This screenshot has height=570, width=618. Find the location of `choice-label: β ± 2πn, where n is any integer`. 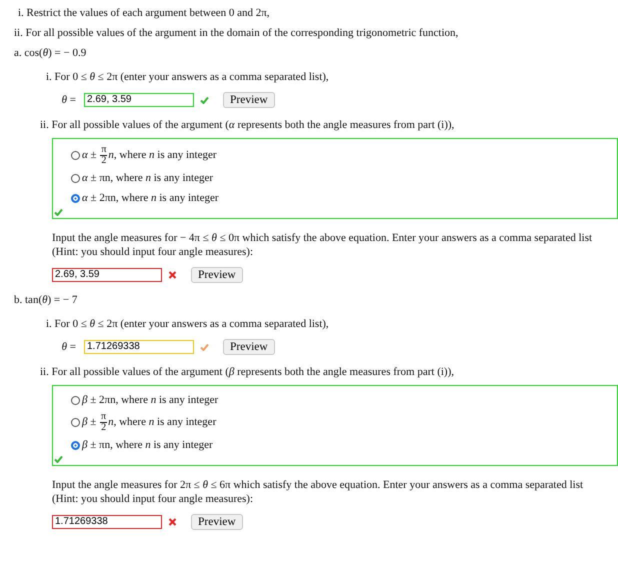

choice-label: β ± 2πn, where n is any integer is located at coordinates (150, 400).